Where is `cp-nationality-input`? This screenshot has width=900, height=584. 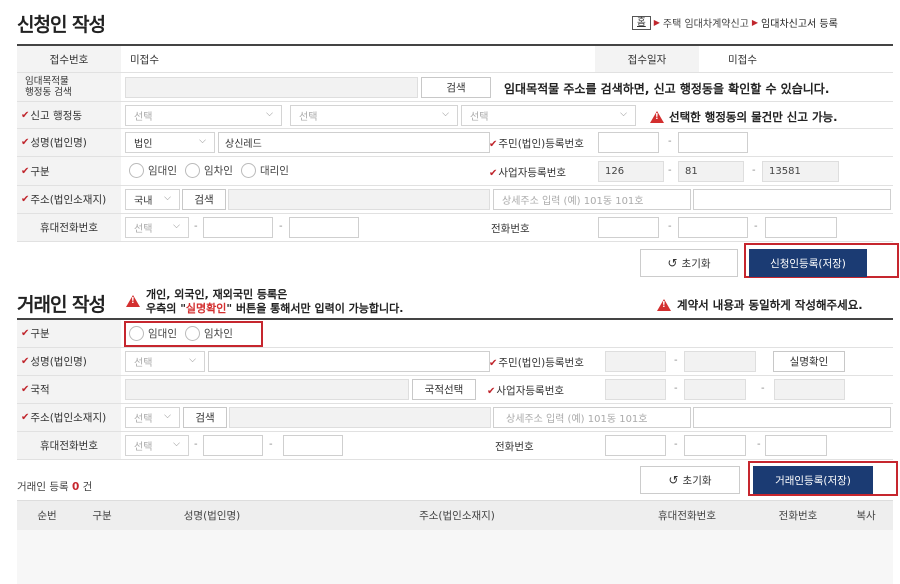 cp-nationality-input is located at coordinates (267, 389).